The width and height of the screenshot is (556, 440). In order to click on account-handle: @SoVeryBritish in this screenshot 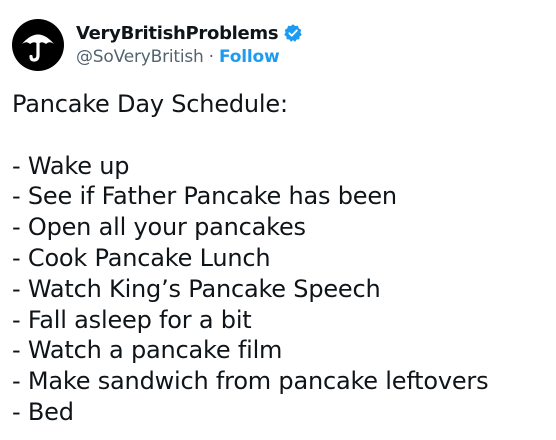, I will do `click(140, 57)`.